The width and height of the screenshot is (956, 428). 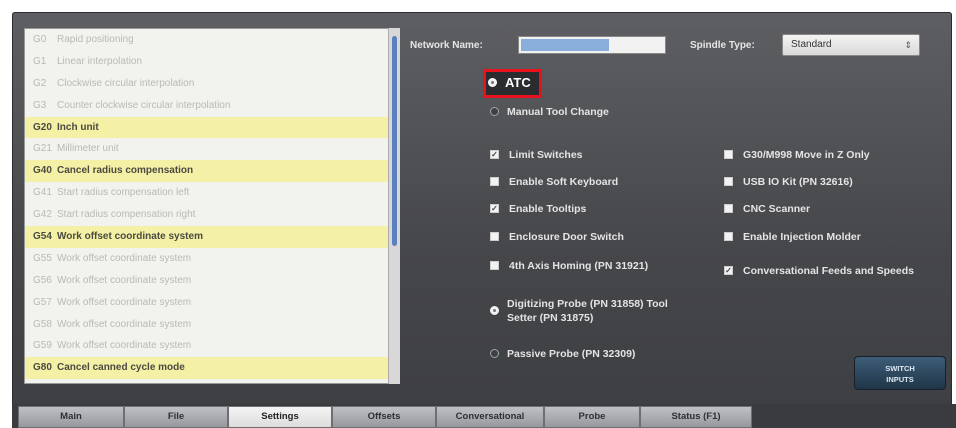 What do you see at coordinates (40, 105) in the screenshot?
I see `gcode-code: G3` at bounding box center [40, 105].